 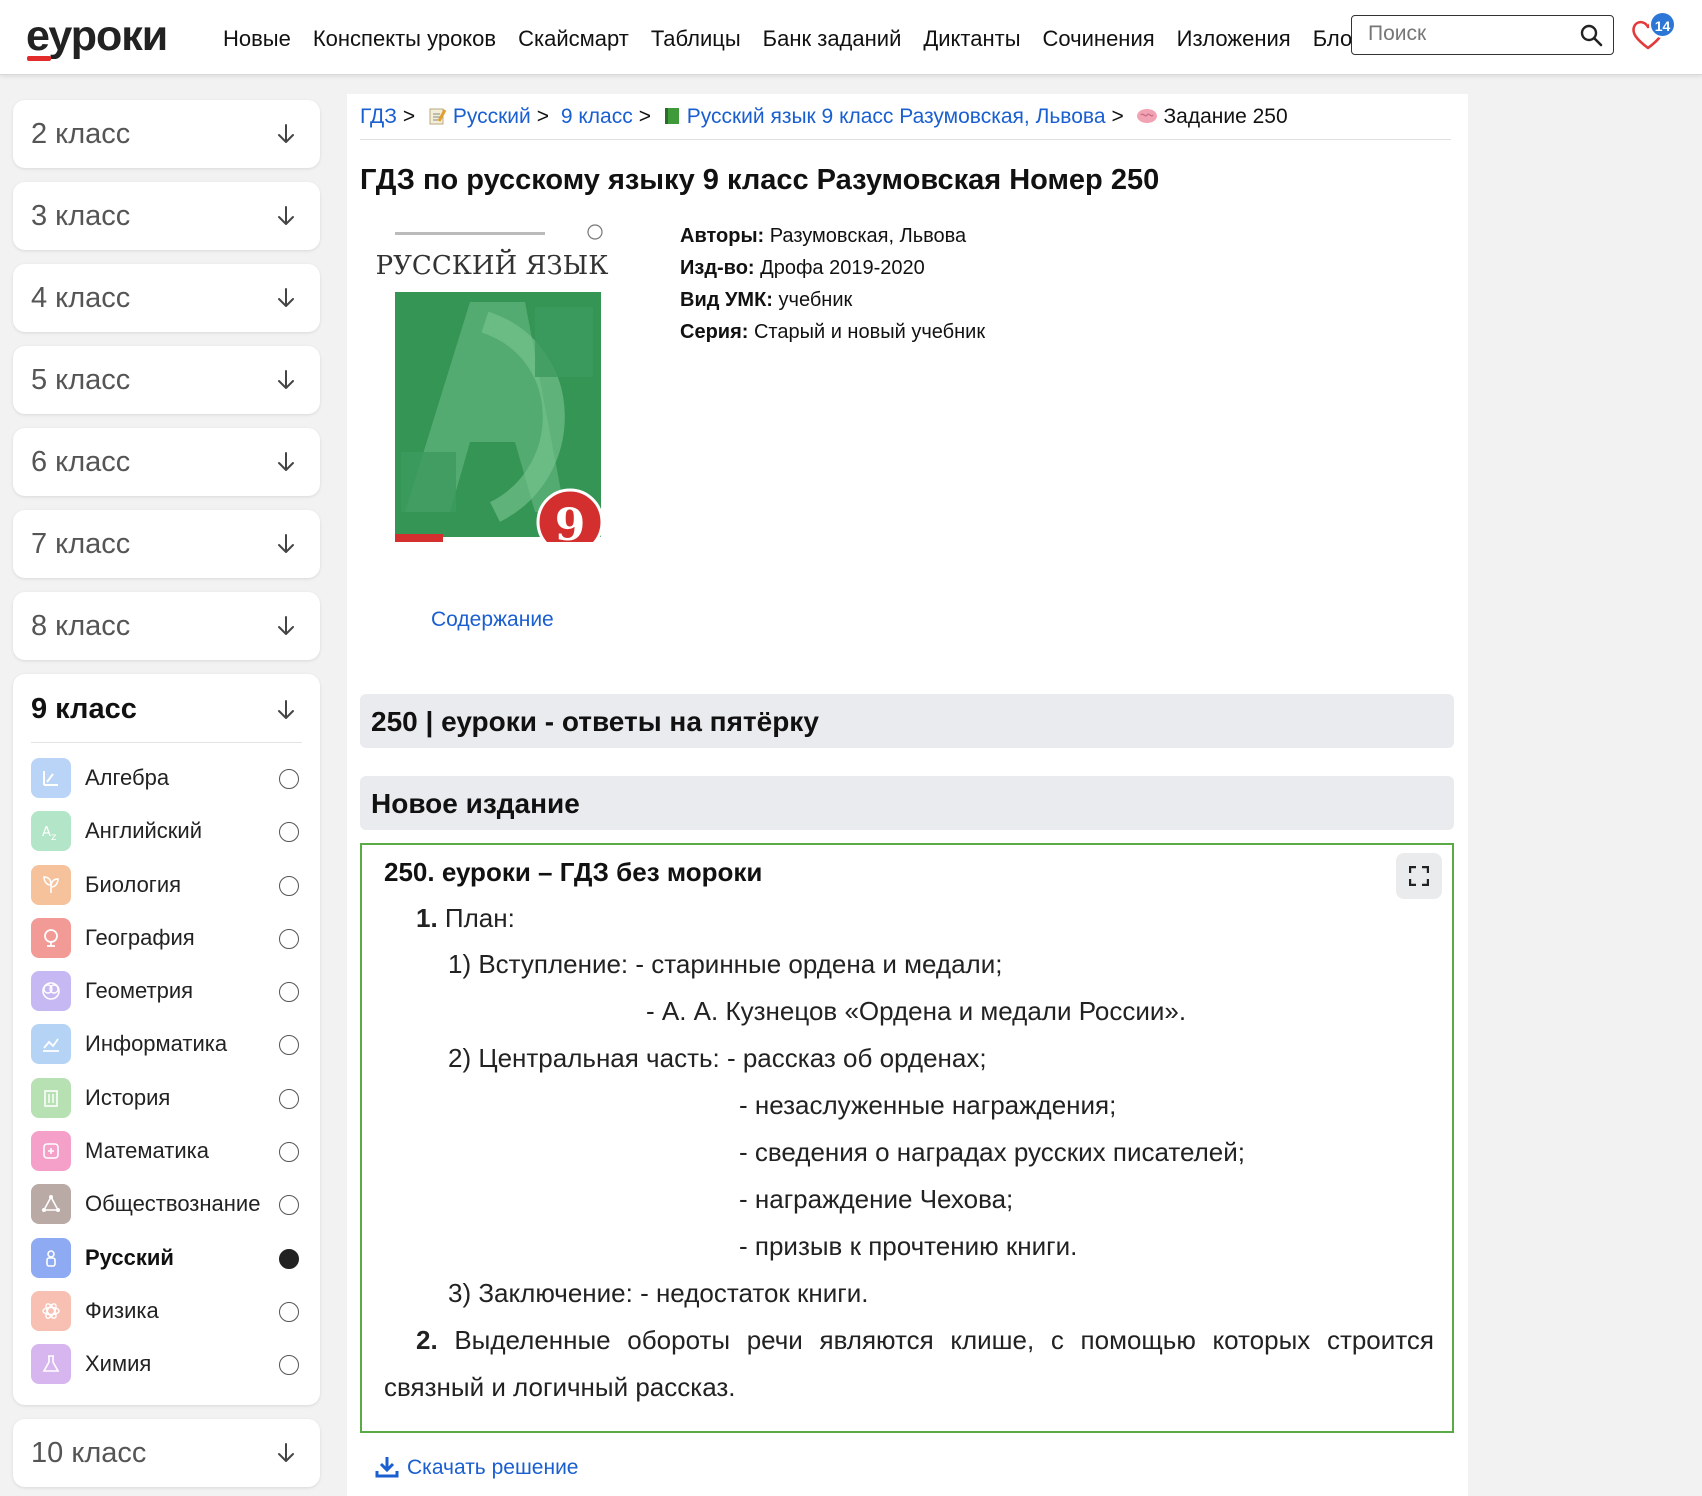 I want to click on answer-number: 2., so click(x=427, y=1340).